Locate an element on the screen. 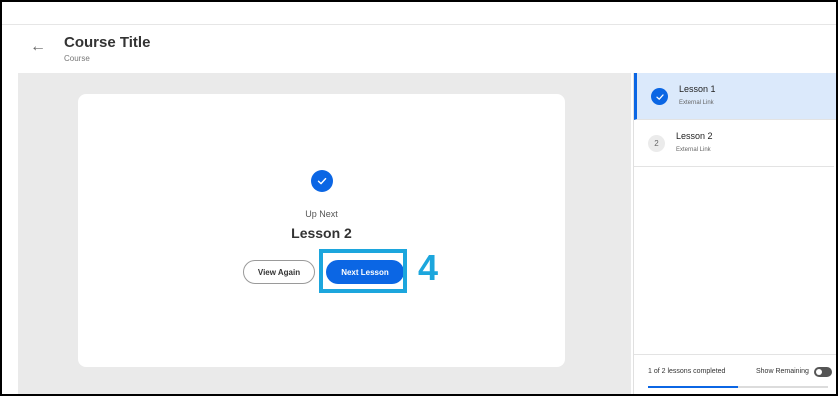  top-bar is located at coordinates (419, 13).